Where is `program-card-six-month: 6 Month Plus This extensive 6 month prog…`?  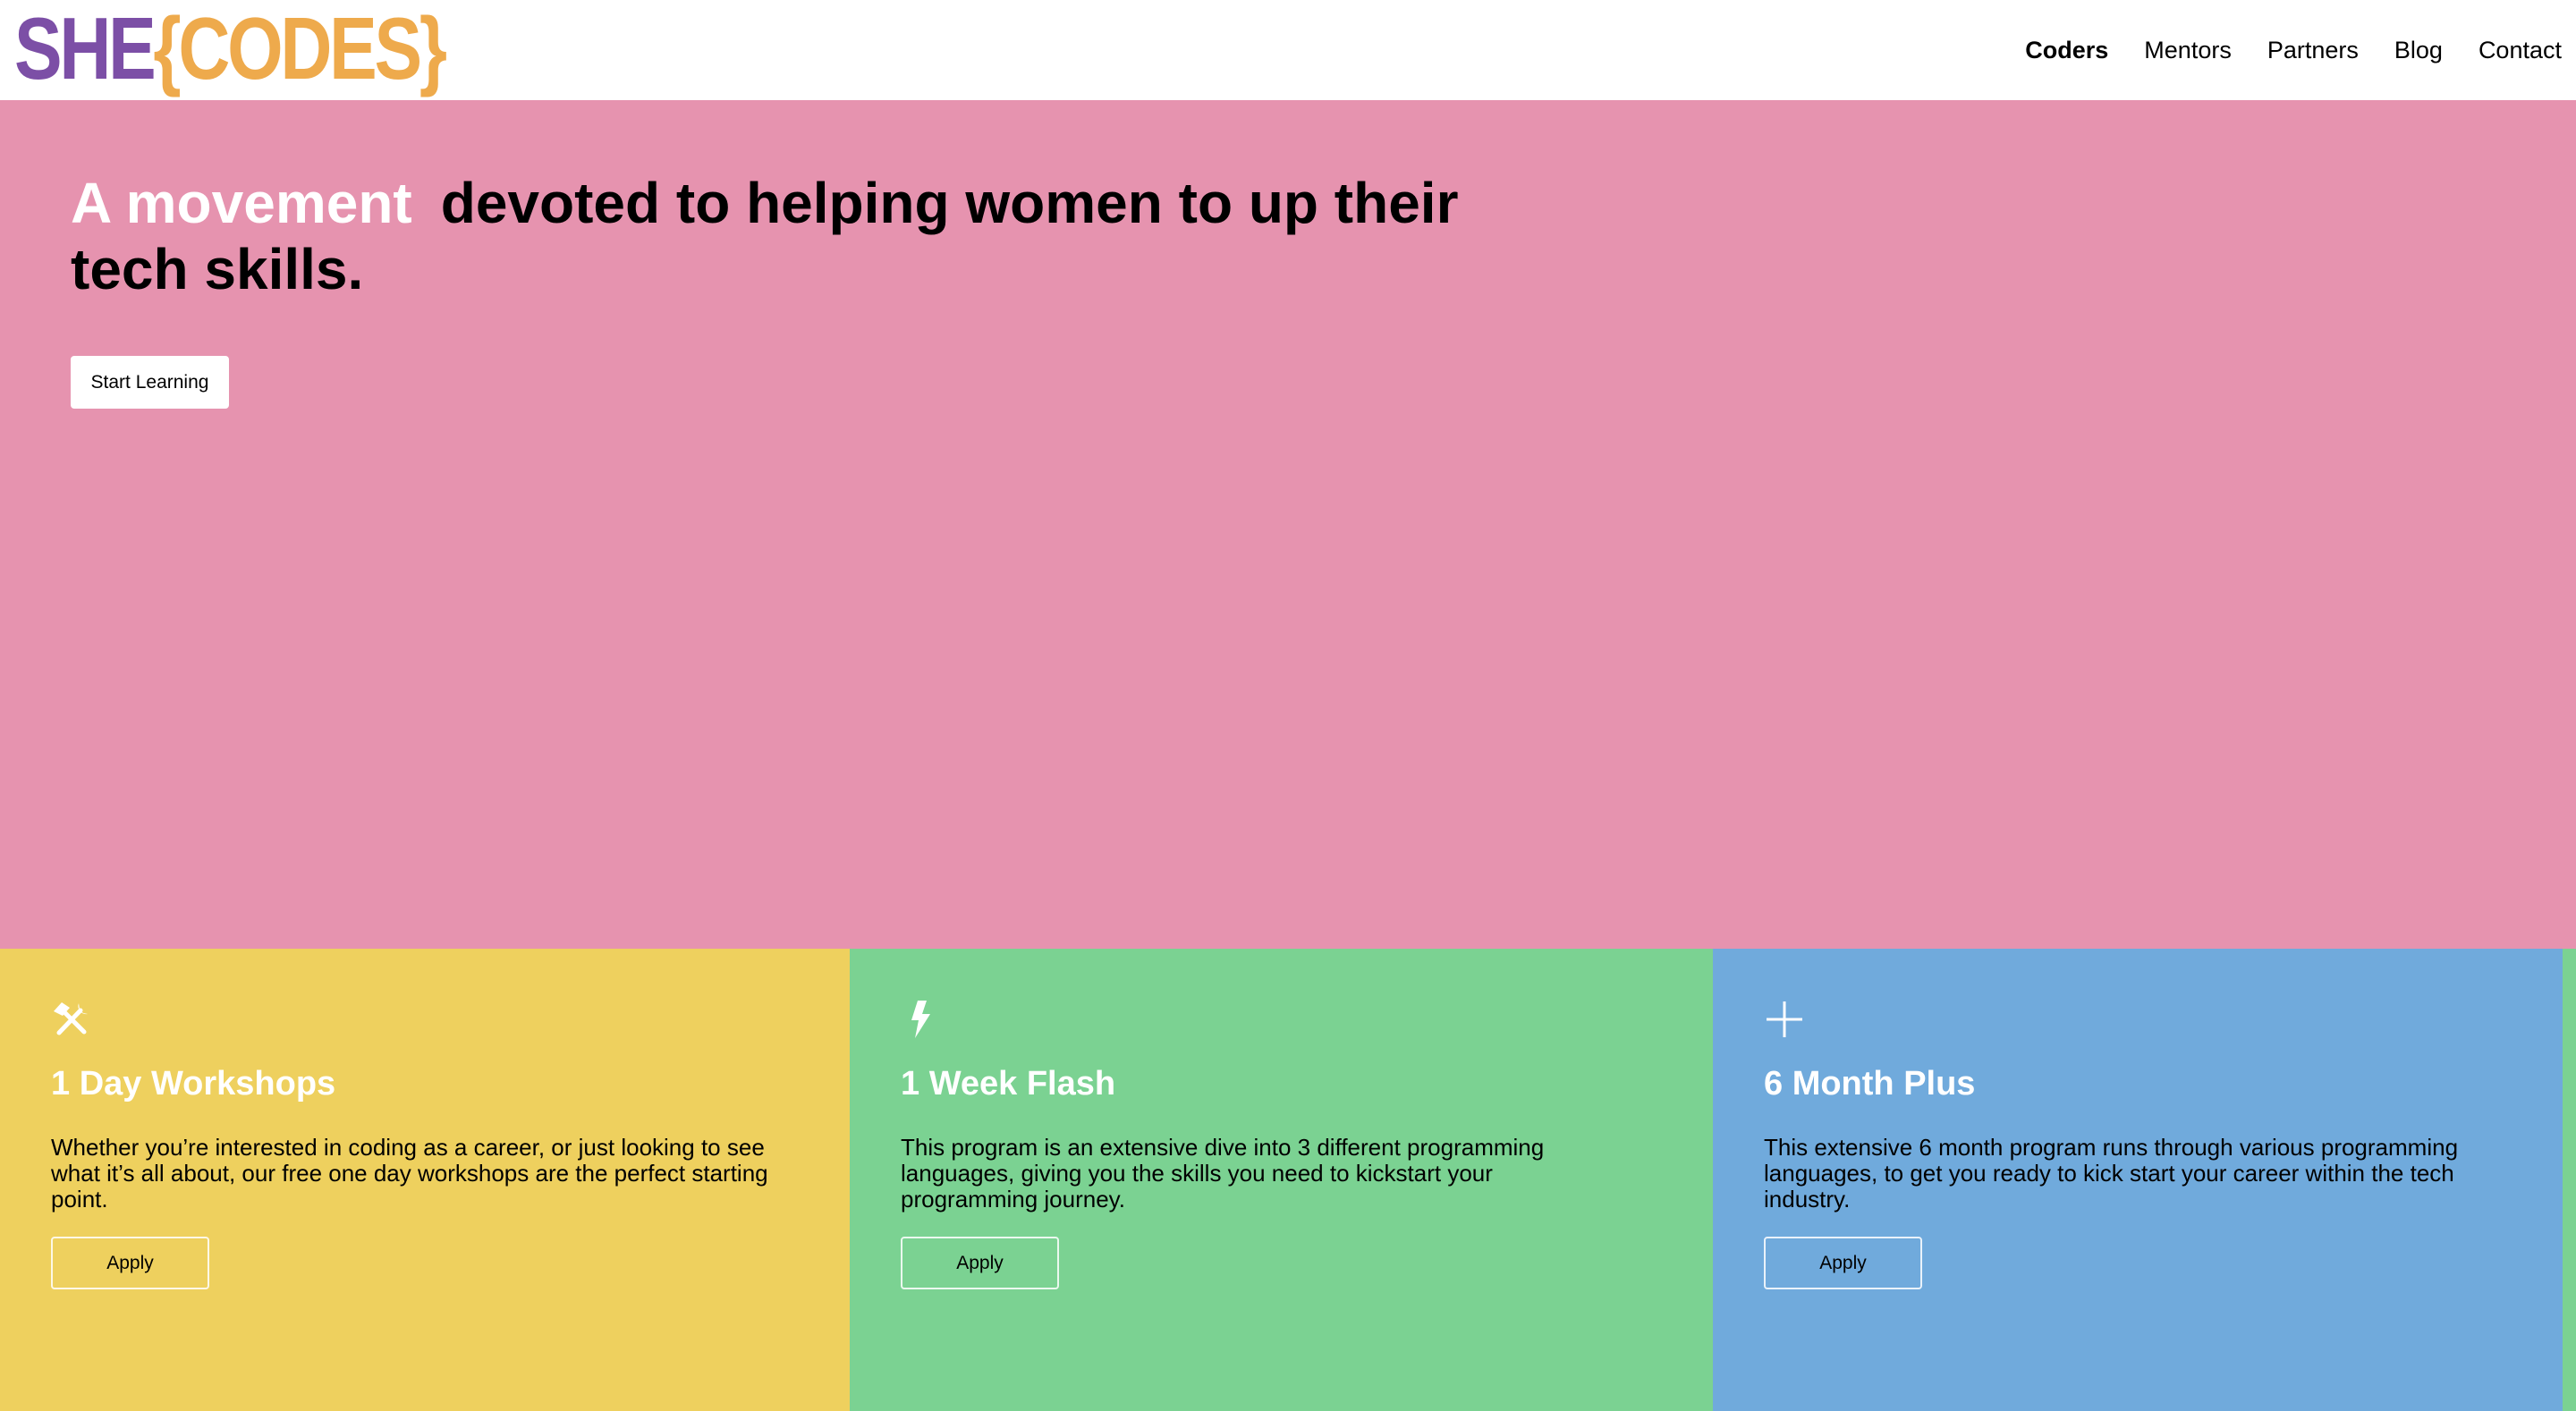 program-card-six-month: 6 Month Plus This extensive 6 month prog… is located at coordinates (2138, 1180).